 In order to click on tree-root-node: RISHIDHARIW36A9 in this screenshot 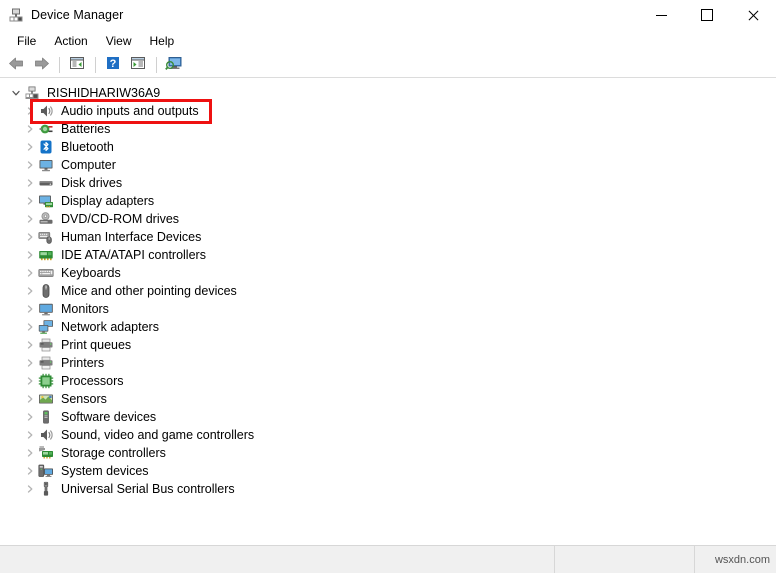, I will do `click(388, 93)`.